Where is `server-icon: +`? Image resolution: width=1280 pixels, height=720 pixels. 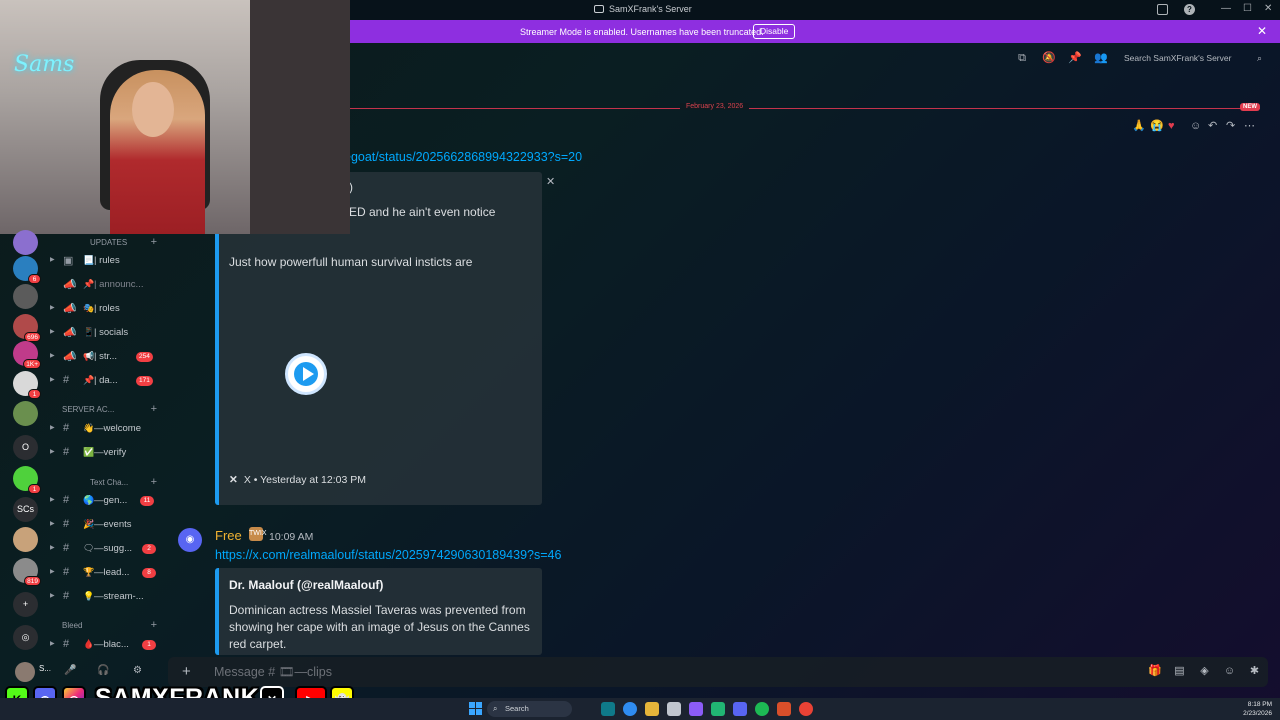
server-icon: + is located at coordinates (25, 604).